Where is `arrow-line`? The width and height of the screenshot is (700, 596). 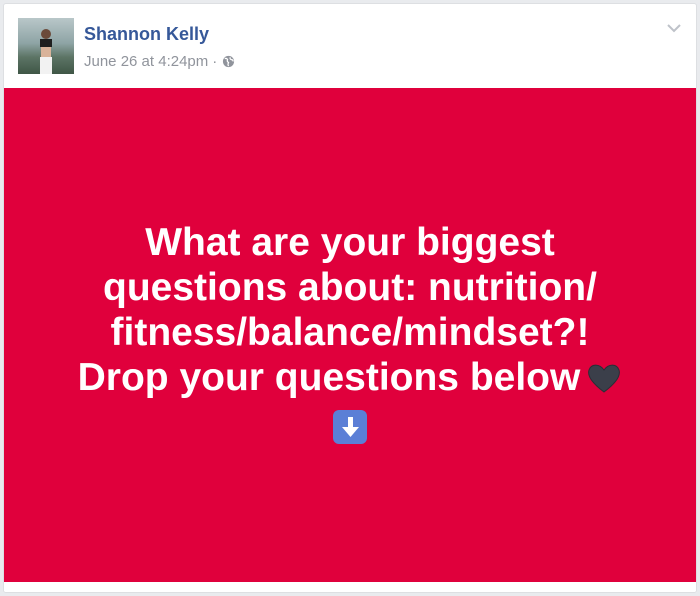 arrow-line is located at coordinates (350, 422).